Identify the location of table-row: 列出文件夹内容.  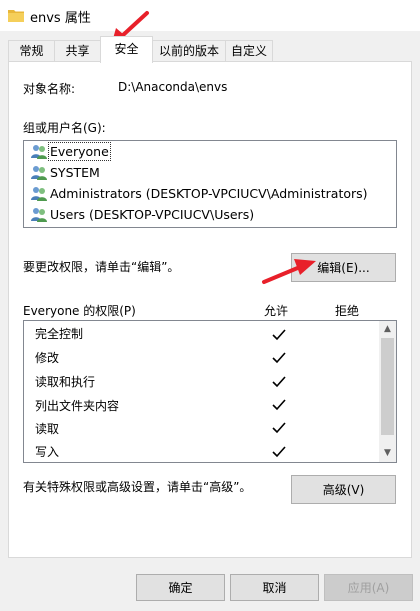
(77, 406).